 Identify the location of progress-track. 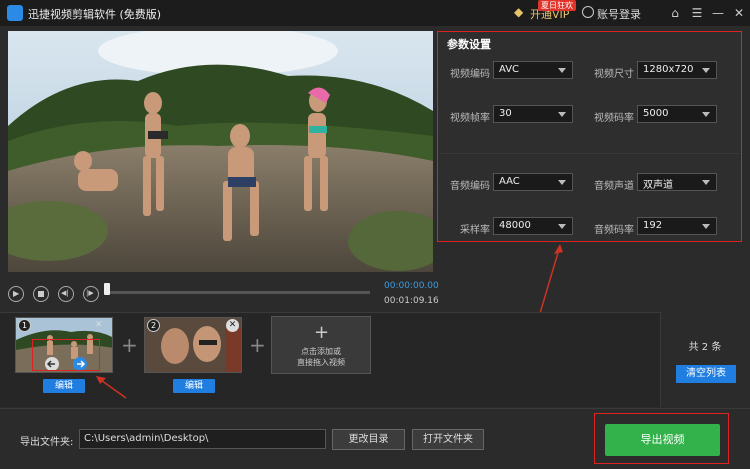
(238, 292).